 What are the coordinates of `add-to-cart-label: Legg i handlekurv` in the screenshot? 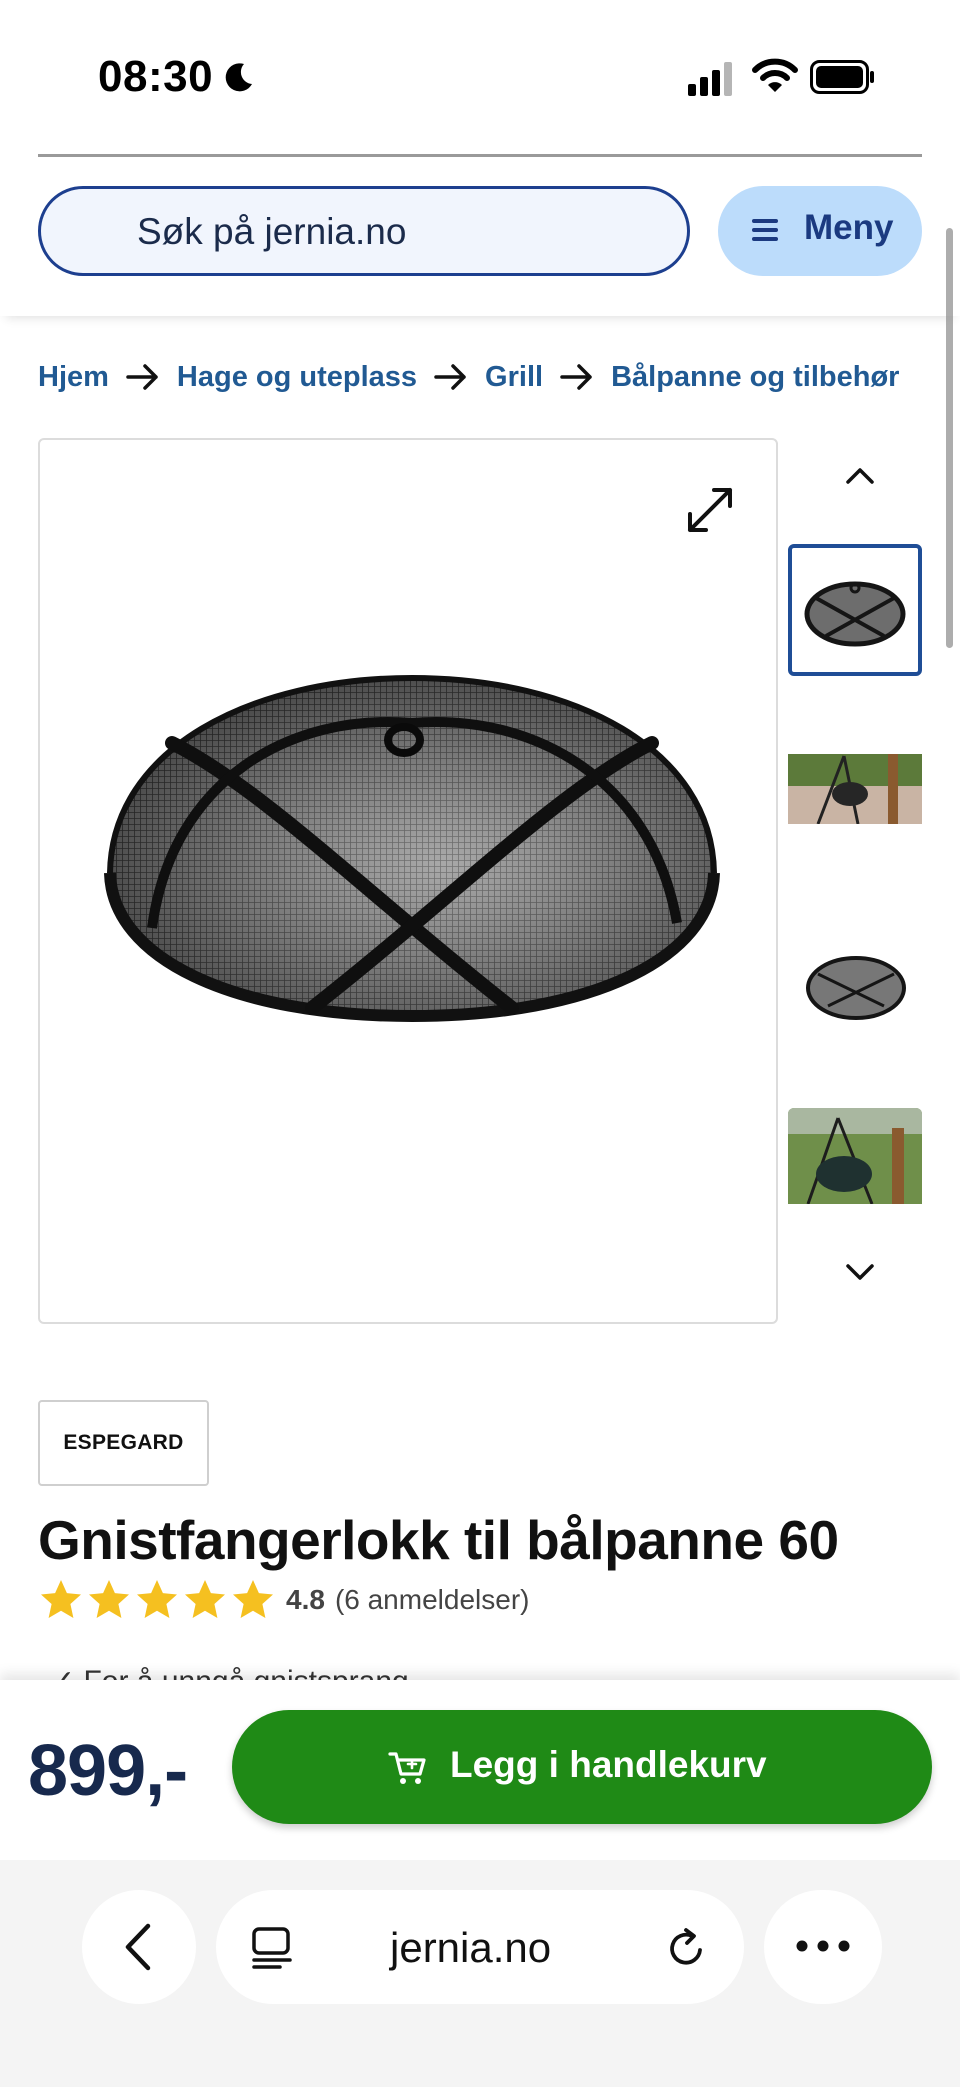 It's located at (608, 1764).